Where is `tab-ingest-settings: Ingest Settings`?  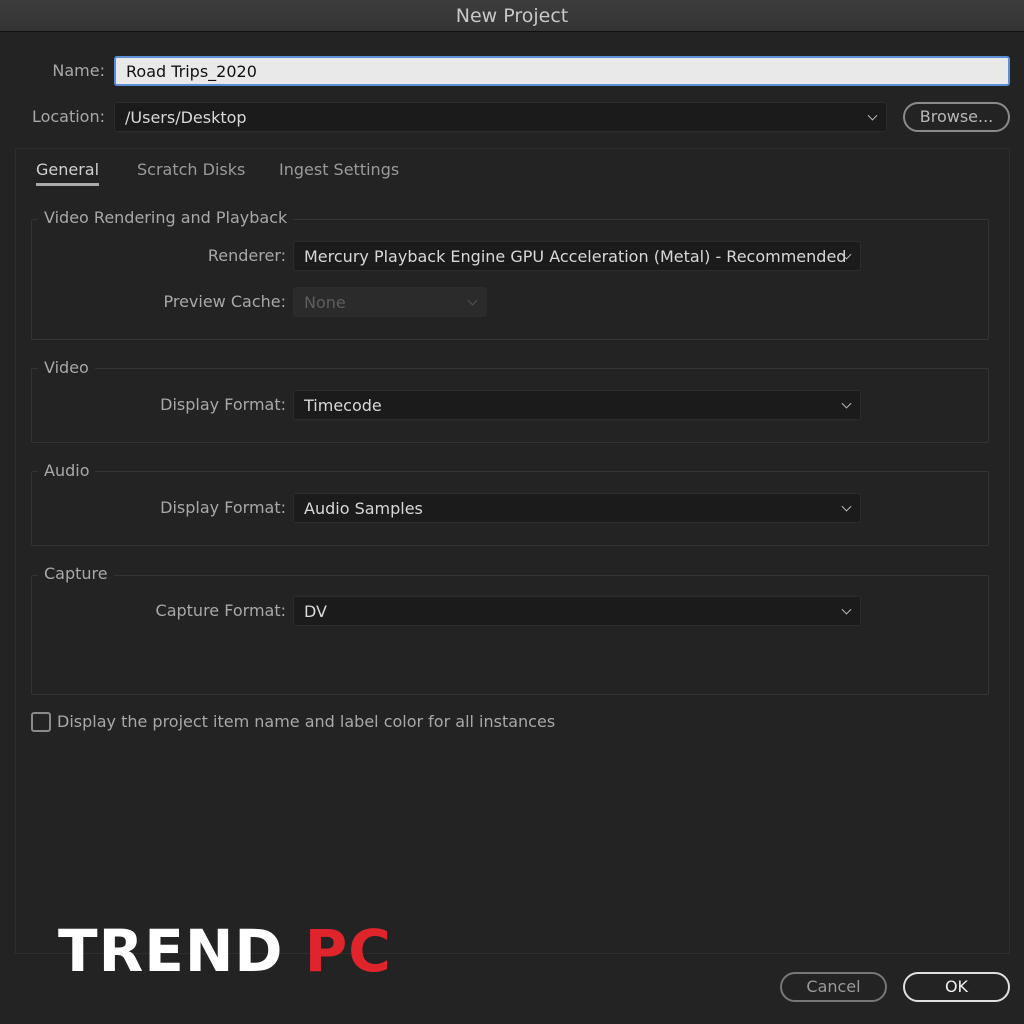
tab-ingest-settings: Ingest Settings is located at coordinates (339, 169).